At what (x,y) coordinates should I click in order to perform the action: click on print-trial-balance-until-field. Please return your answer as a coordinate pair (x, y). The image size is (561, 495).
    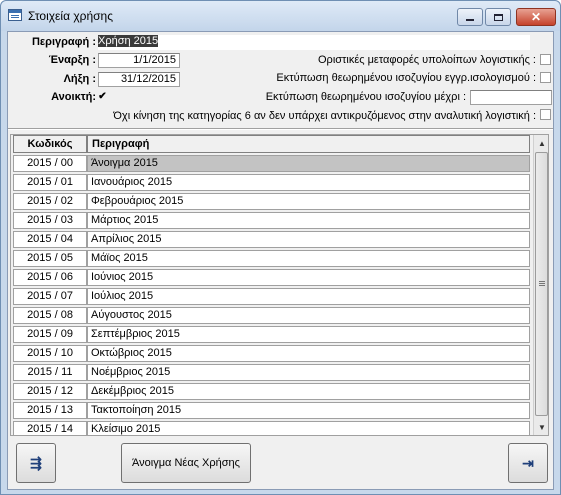
    Looking at the image, I should click on (511, 97).